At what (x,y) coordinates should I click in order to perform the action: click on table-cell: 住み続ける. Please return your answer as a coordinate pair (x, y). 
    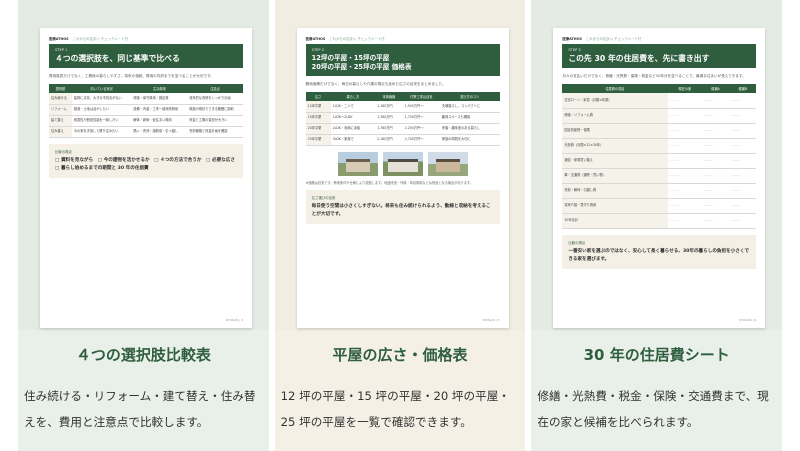
    Looking at the image, I should click on (60, 99).